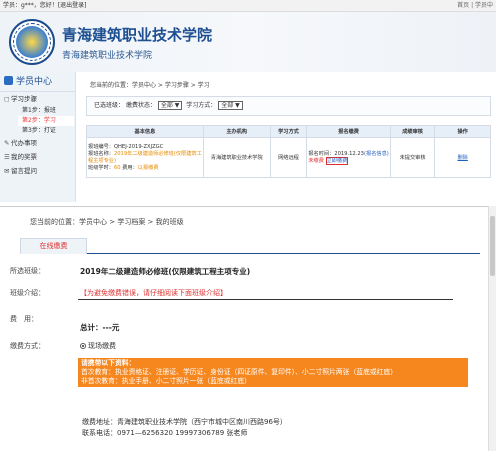 The image size is (496, 451). What do you see at coordinates (236, 157) in the screenshot?
I see `cell-org: 青海建筑职业技术学院` at bounding box center [236, 157].